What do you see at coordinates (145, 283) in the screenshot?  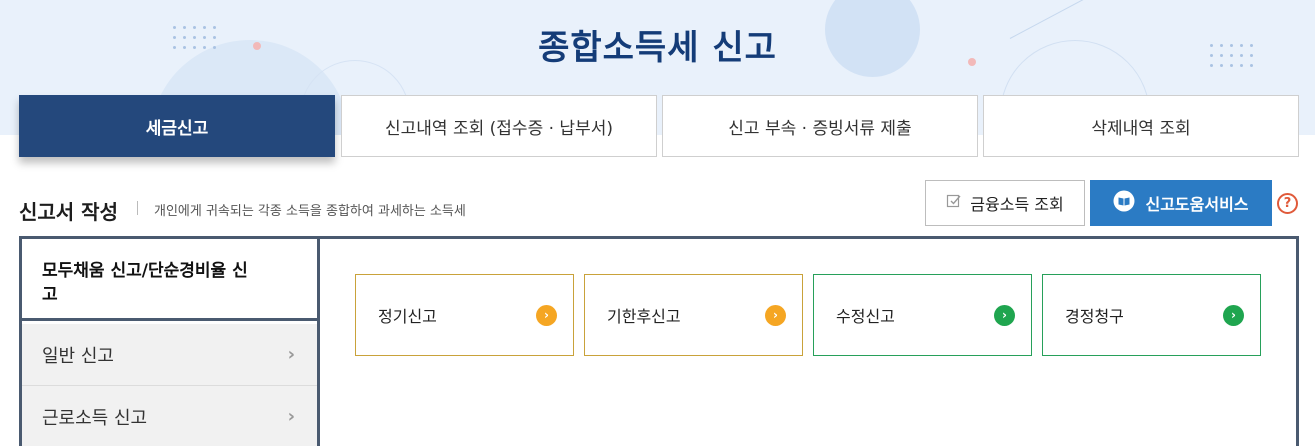 I see `sidebar-item-label: 모두채움 신고/단순경비율 신고` at bounding box center [145, 283].